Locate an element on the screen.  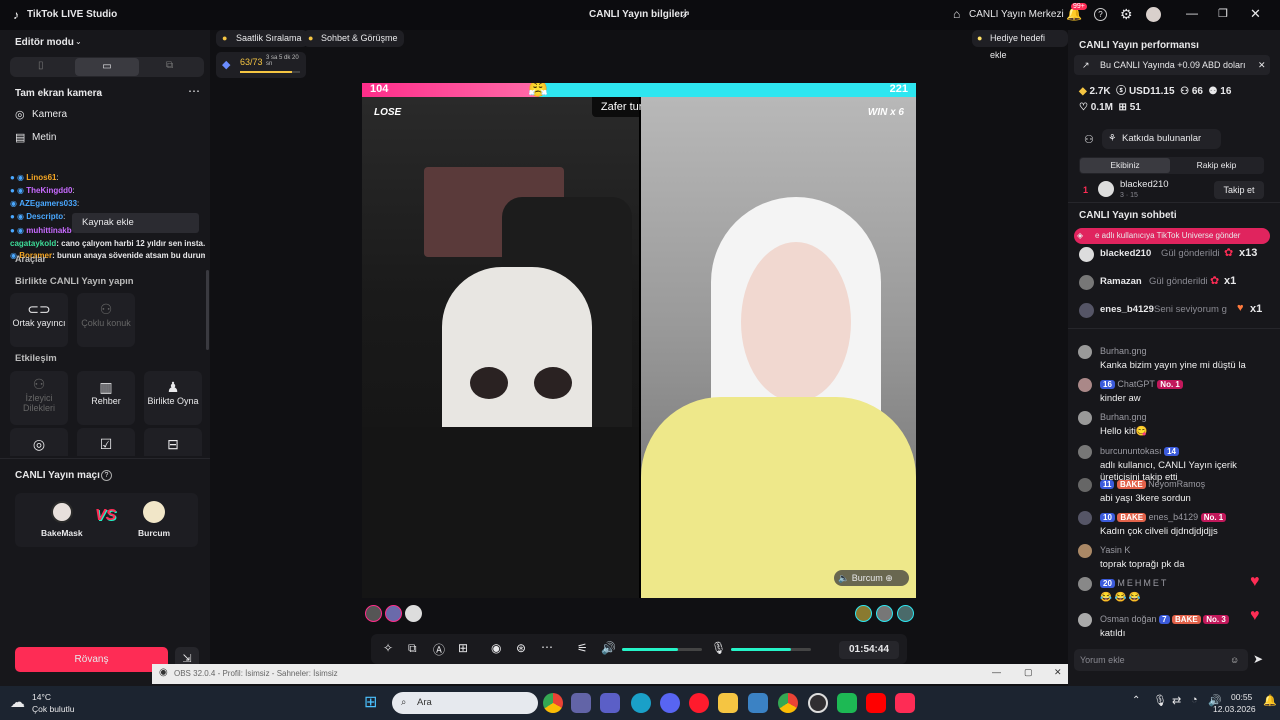
gift-avatar is located at coordinates (1086, 254).